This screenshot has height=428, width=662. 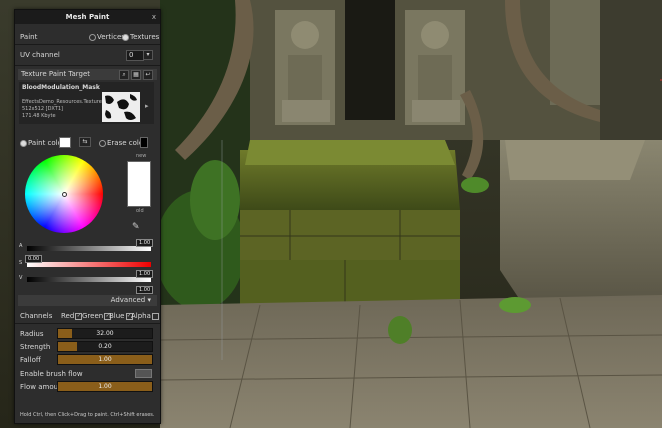 What do you see at coordinates (154, 17) in the screenshot?
I see `close-icon: x` at bounding box center [154, 17].